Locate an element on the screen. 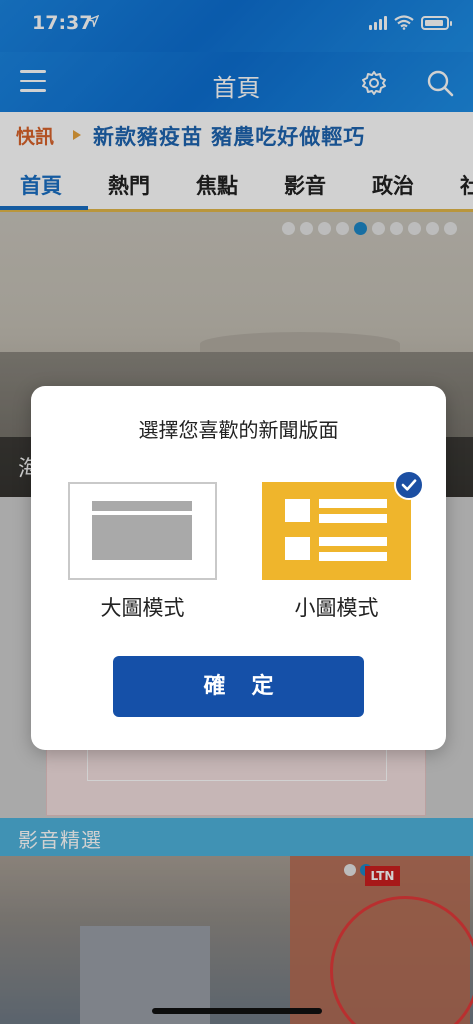  large-image-mode-option is located at coordinates (142, 531).